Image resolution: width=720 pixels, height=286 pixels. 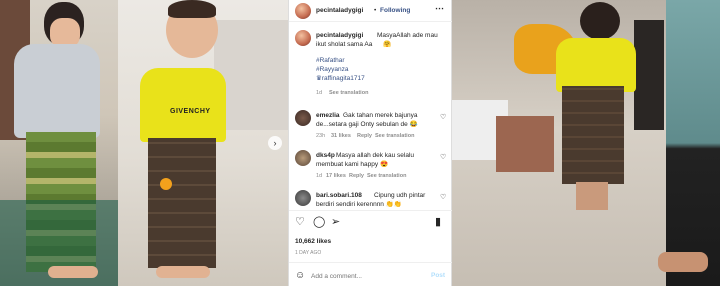 What do you see at coordinates (303, 38) in the screenshot?
I see `caption-avatar` at bounding box center [303, 38].